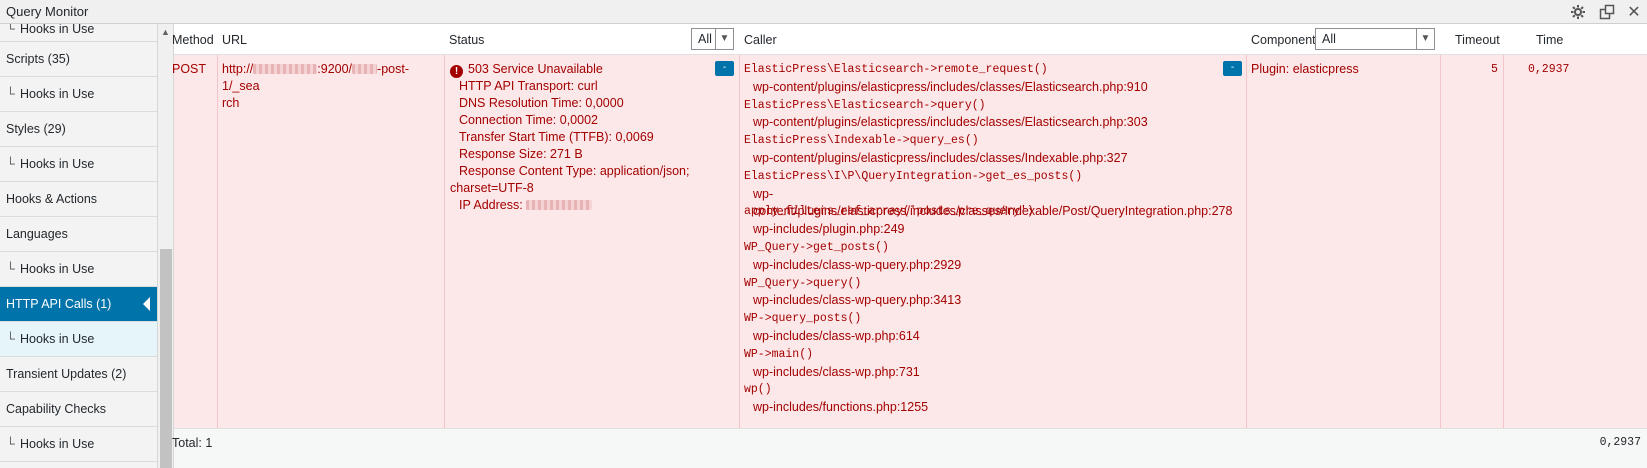 Image resolution: width=1647 pixels, height=468 pixels. Describe the element at coordinates (1578, 12) in the screenshot. I see `settings-gear-icon` at that location.